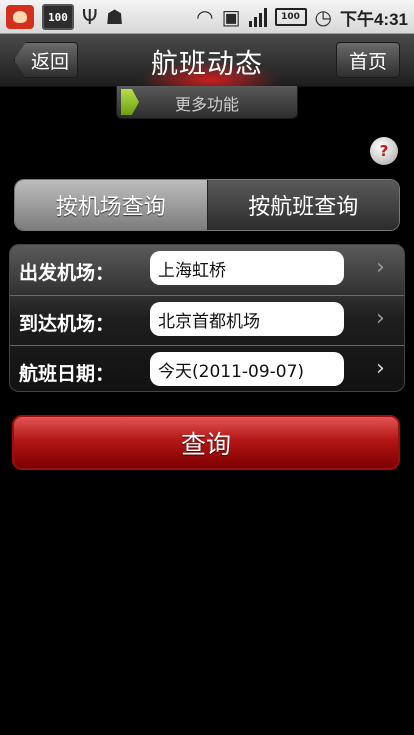 The width and height of the screenshot is (414, 735). Describe the element at coordinates (20, 17) in the screenshot. I see `app-notification-icon` at that location.